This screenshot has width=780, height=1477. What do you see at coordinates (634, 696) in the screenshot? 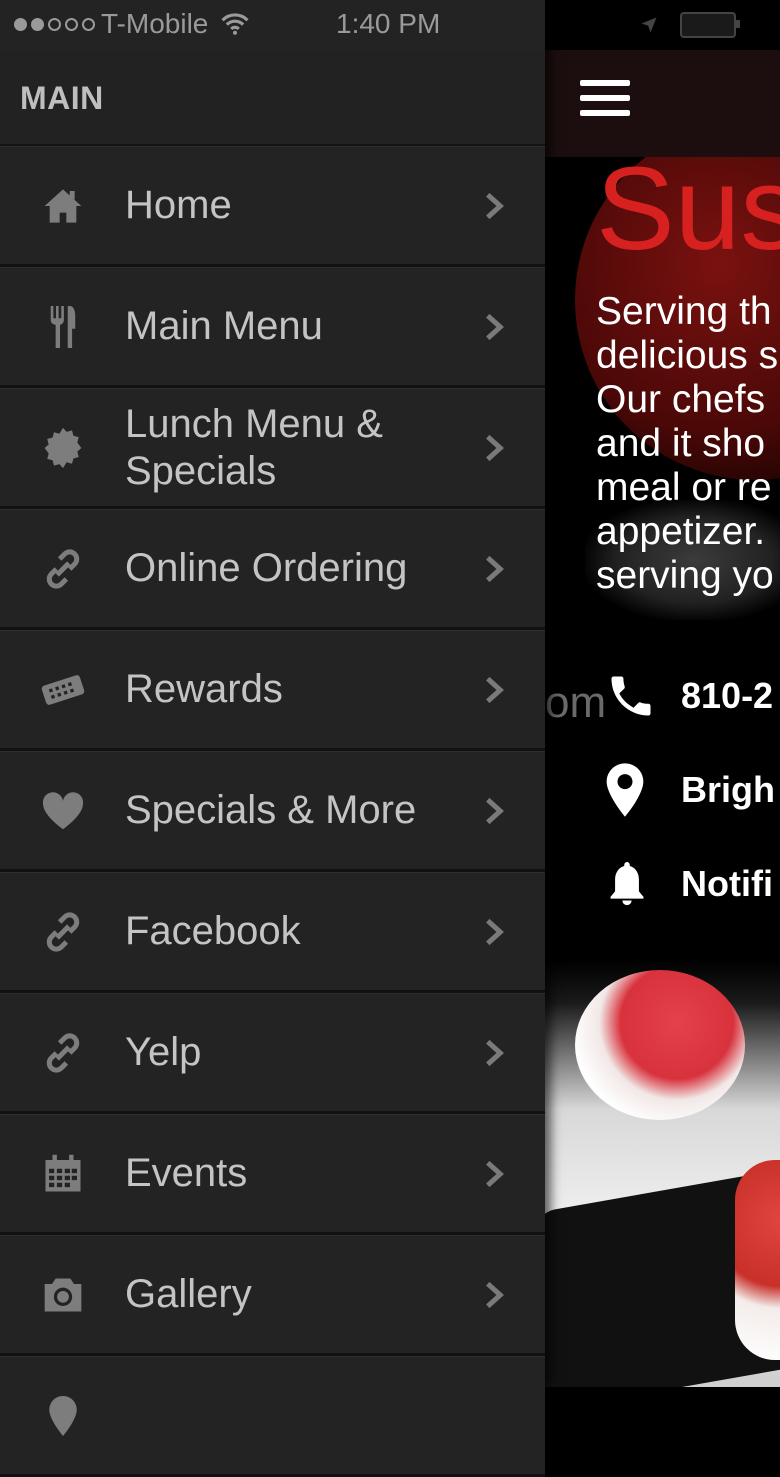
I see `phone-icon` at bounding box center [634, 696].